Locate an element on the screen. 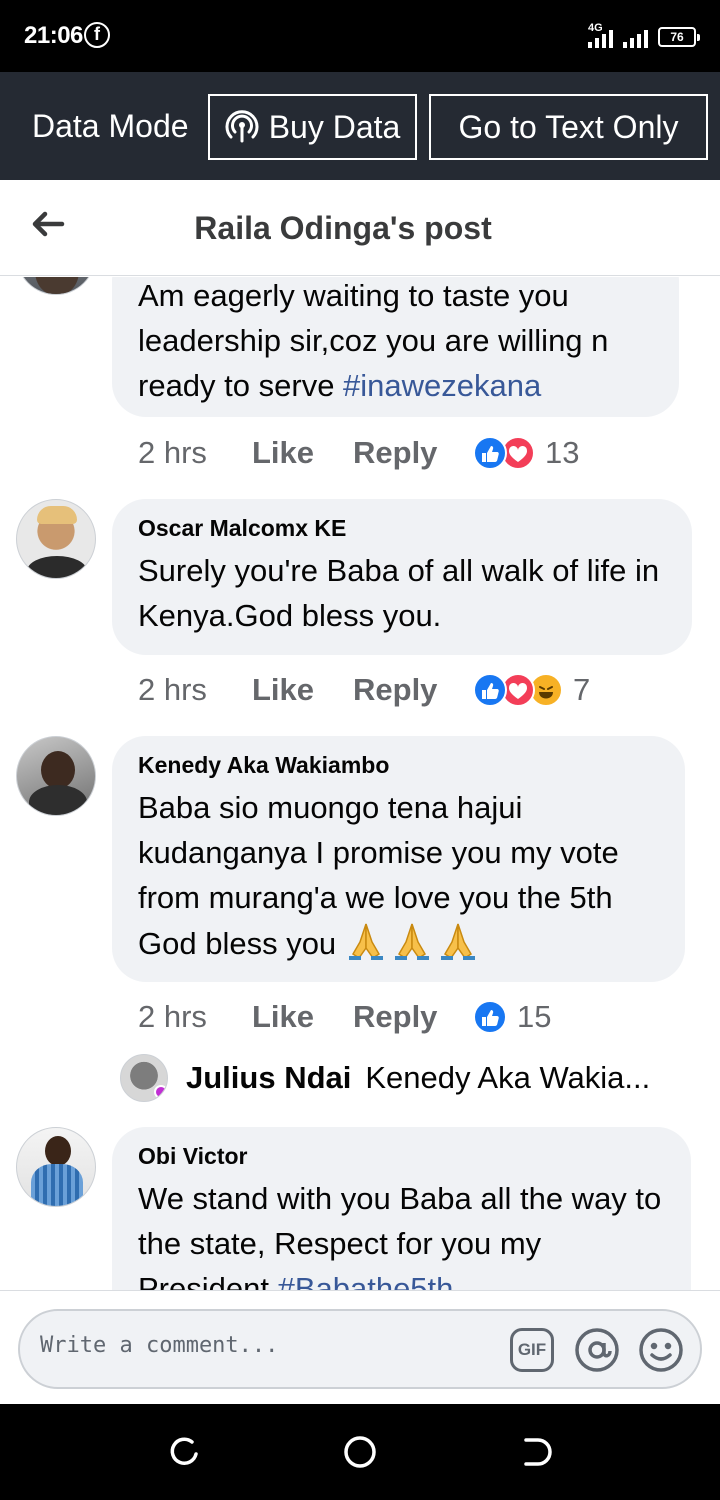 This screenshot has width=720, height=1500. buy-data-button: Buy Data is located at coordinates (312, 127).